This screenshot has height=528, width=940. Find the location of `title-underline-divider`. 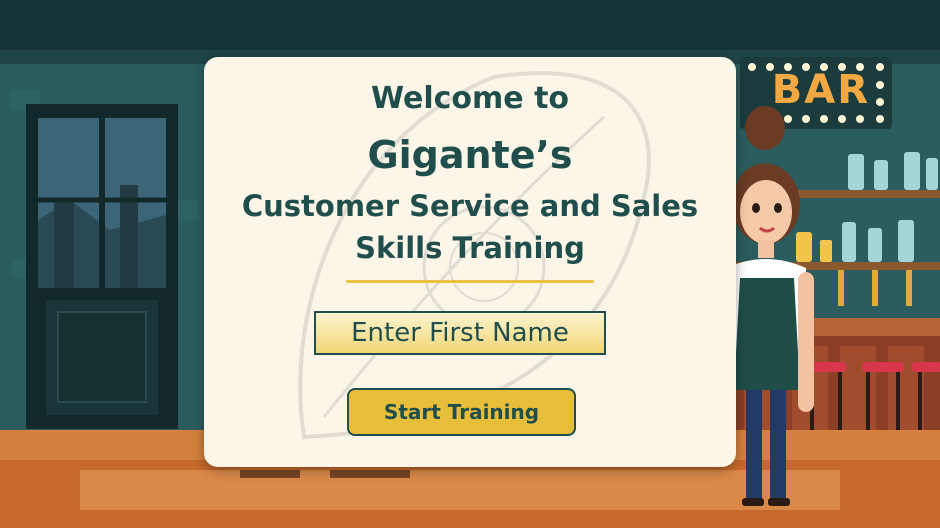

title-underline-divider is located at coordinates (470, 281).